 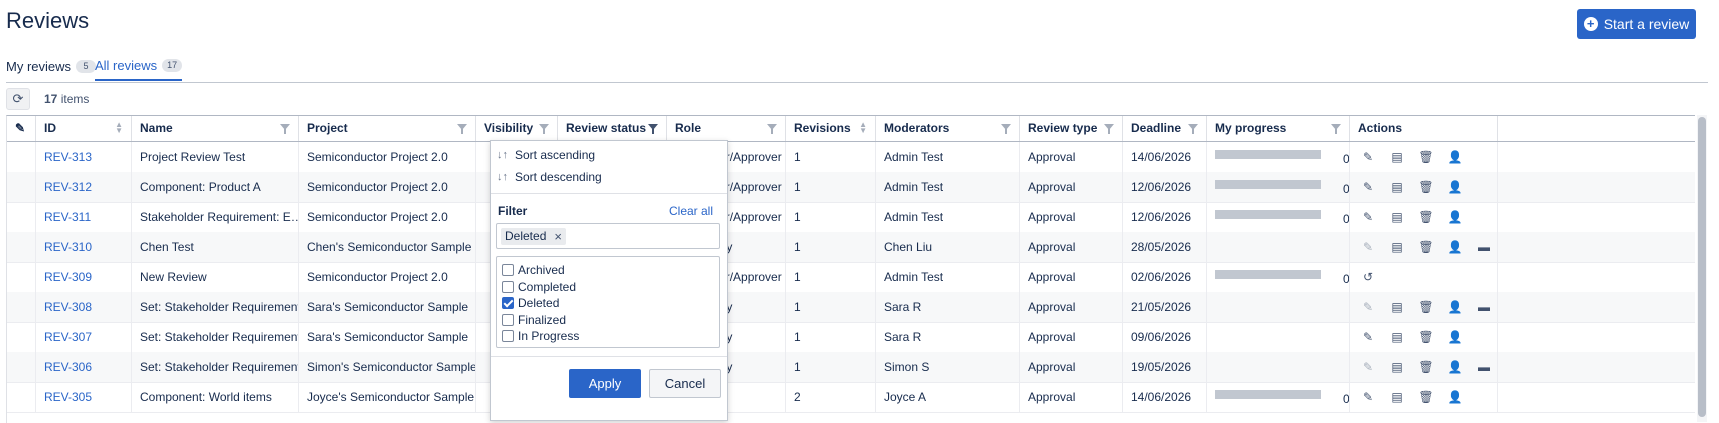 I want to click on review-id-link: REV-307, so click(x=84, y=337).